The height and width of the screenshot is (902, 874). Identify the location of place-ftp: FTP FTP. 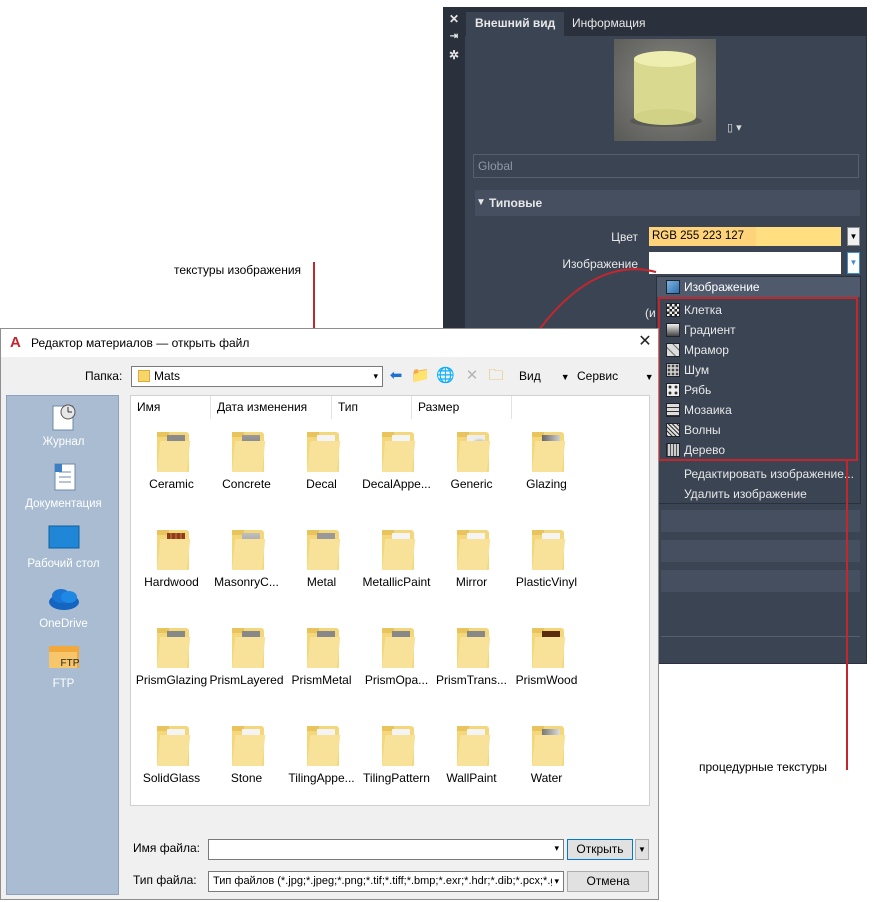
(63, 666).